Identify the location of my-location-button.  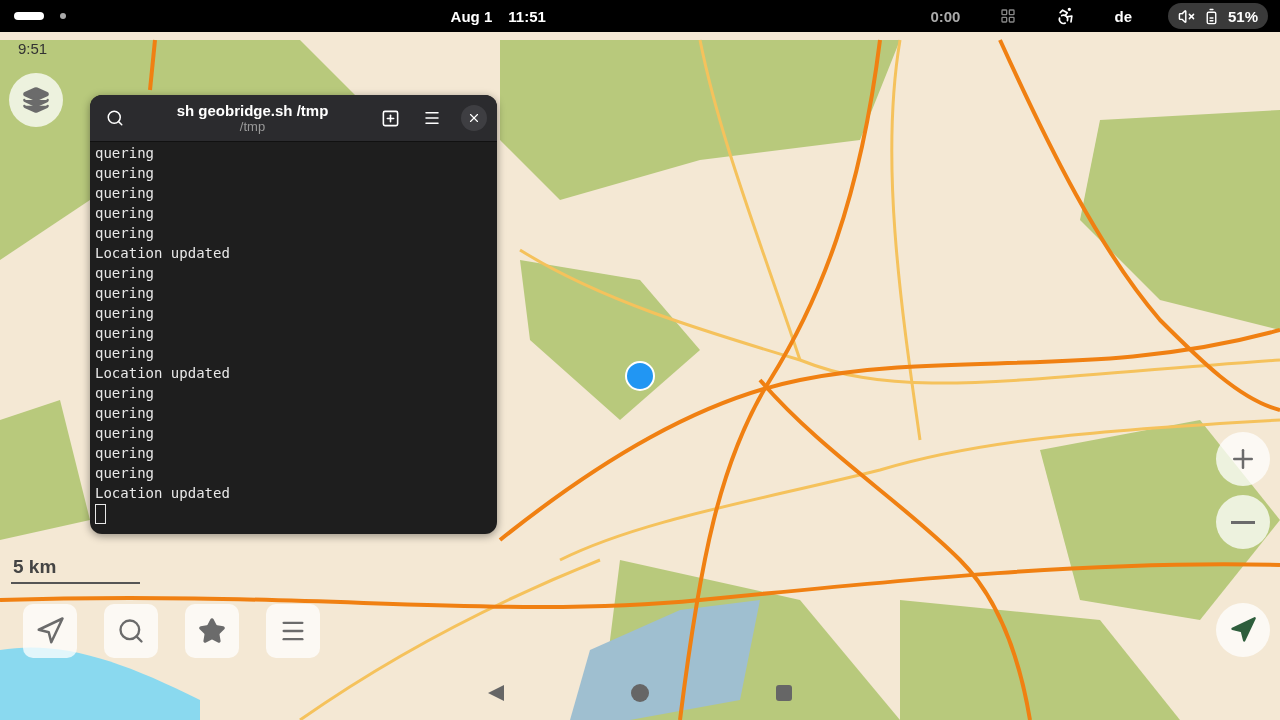
(1243, 630).